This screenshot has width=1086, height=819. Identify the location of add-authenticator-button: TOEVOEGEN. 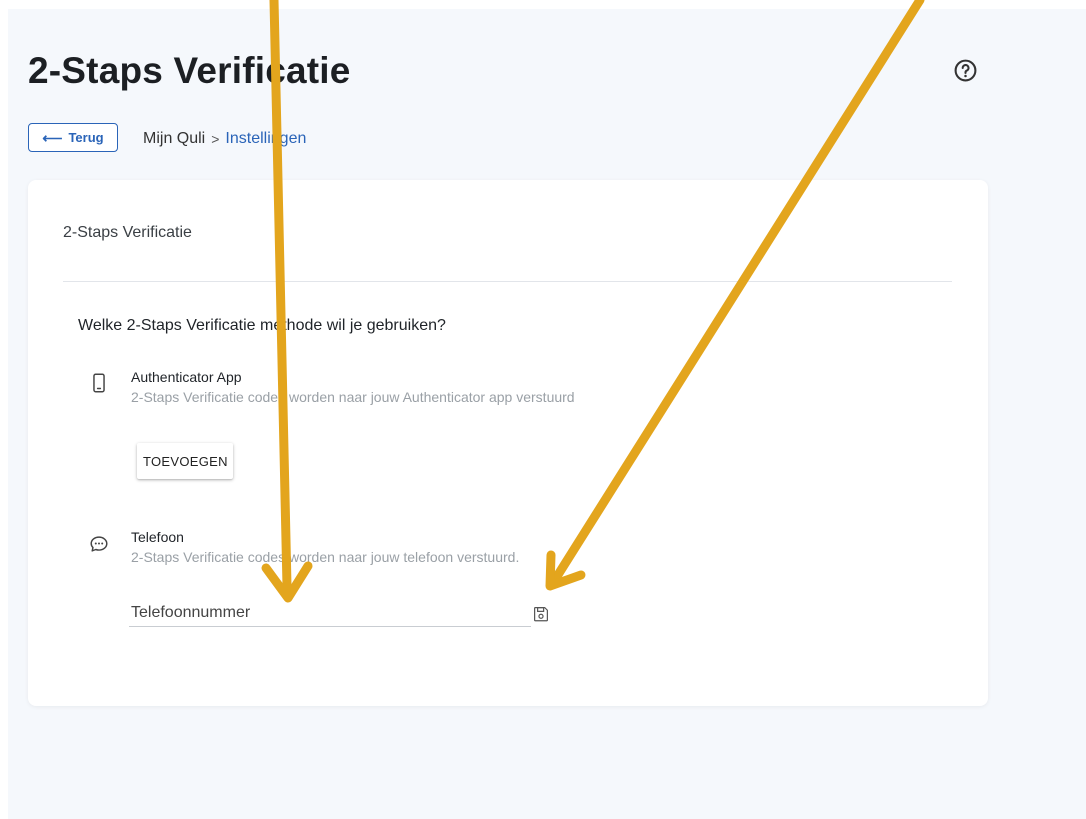
(185, 461).